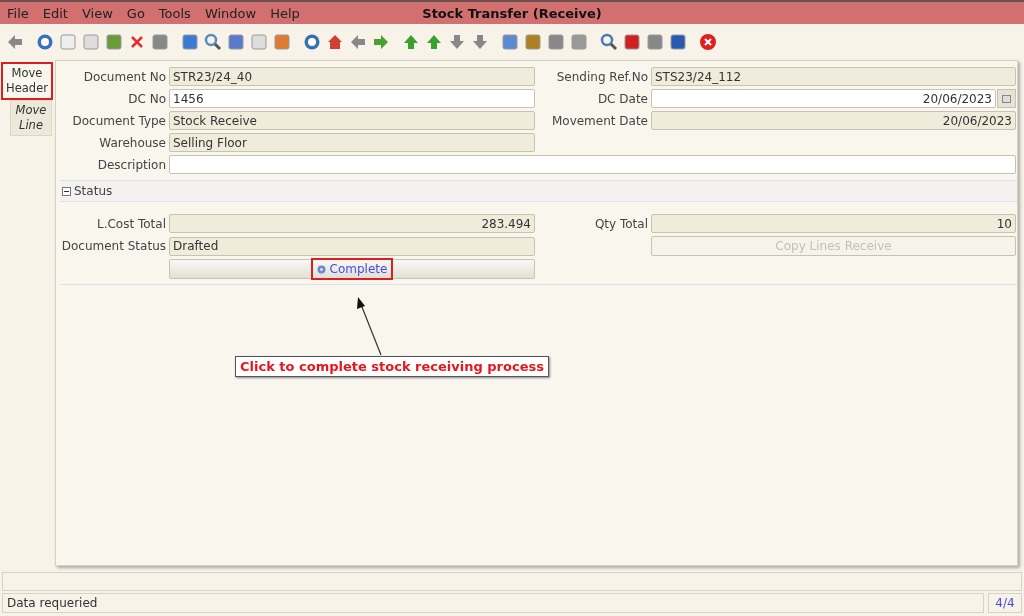  What do you see at coordinates (352, 120) in the screenshot?
I see `input-field: Stock Receive` at bounding box center [352, 120].